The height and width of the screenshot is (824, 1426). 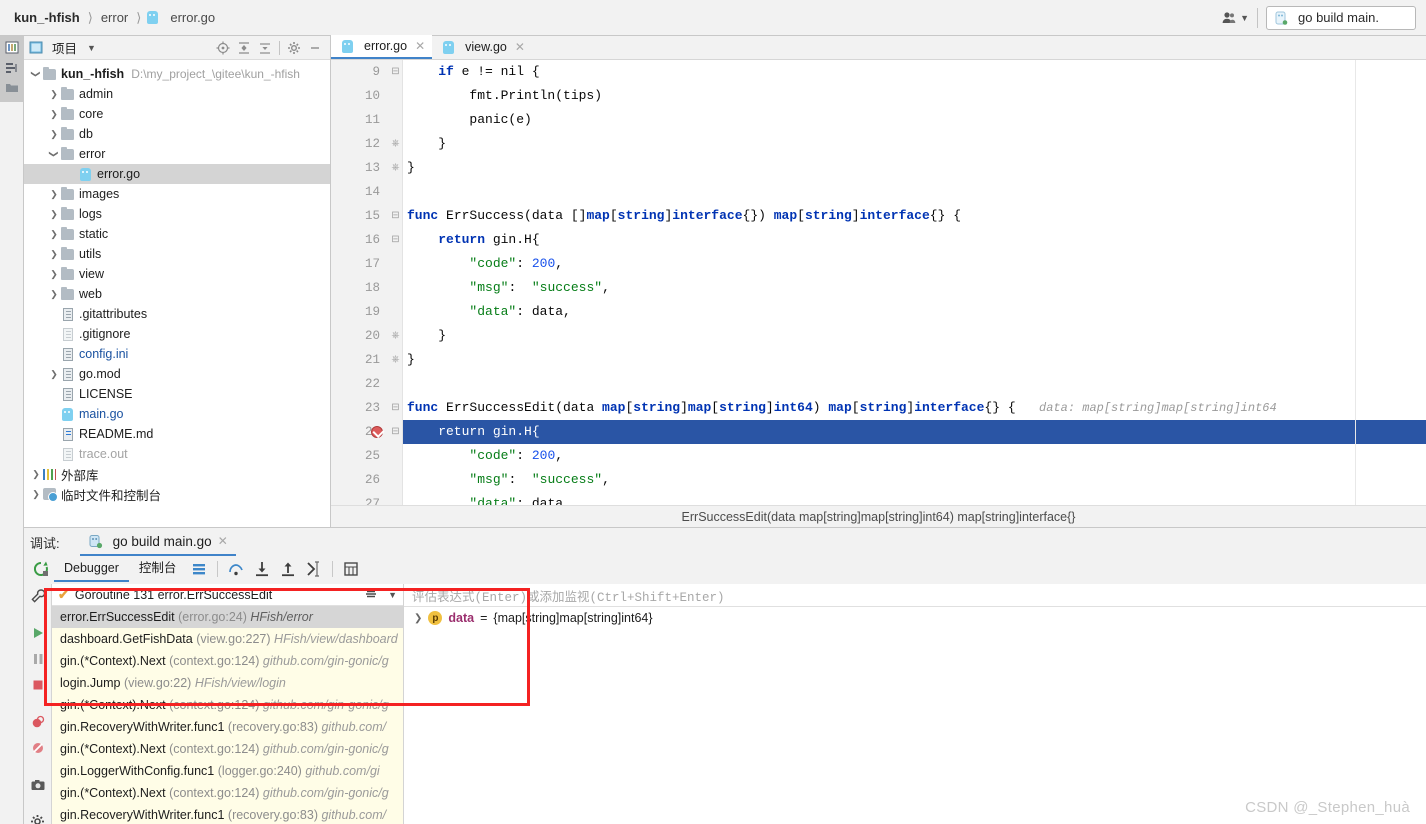 I want to click on step-into-icon, so click(x=262, y=569).